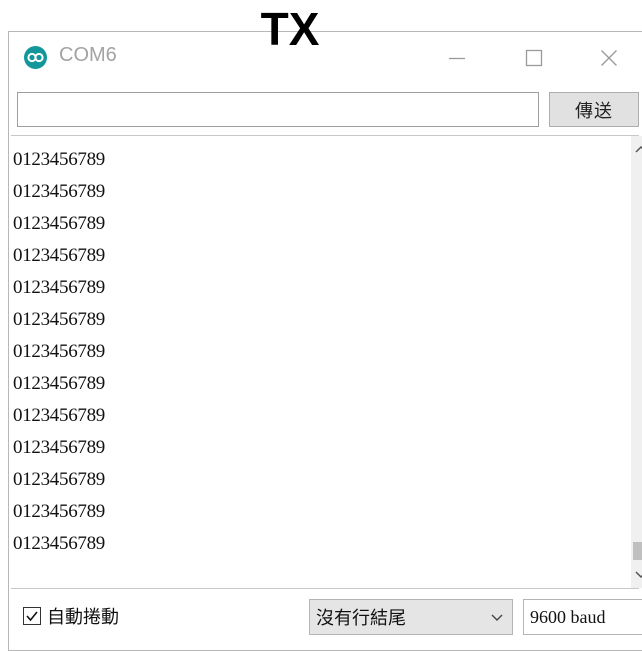 The height and width of the screenshot is (651, 642). Describe the element at coordinates (361, 618) in the screenshot. I see `line-ending-value: 沒有行結尾` at that location.